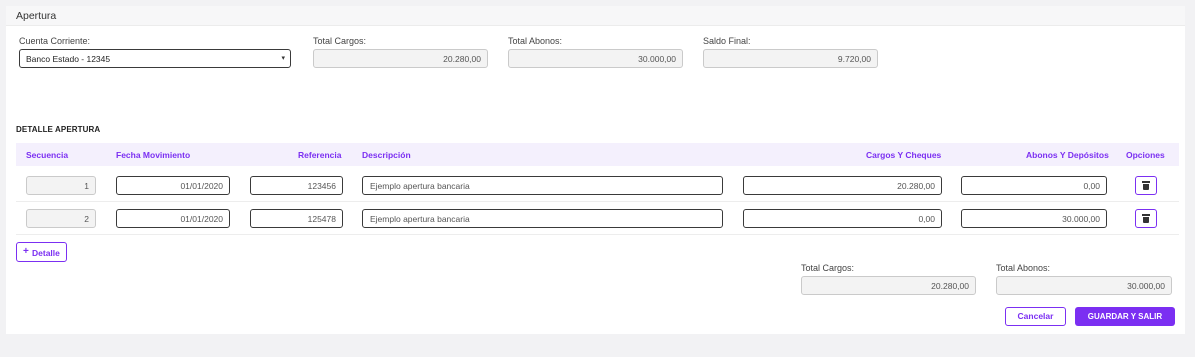 Image resolution: width=1195 pixels, height=357 pixels. Describe the element at coordinates (68, 59) in the screenshot. I see `cuenta-value: Banco Estado - 12345` at that location.